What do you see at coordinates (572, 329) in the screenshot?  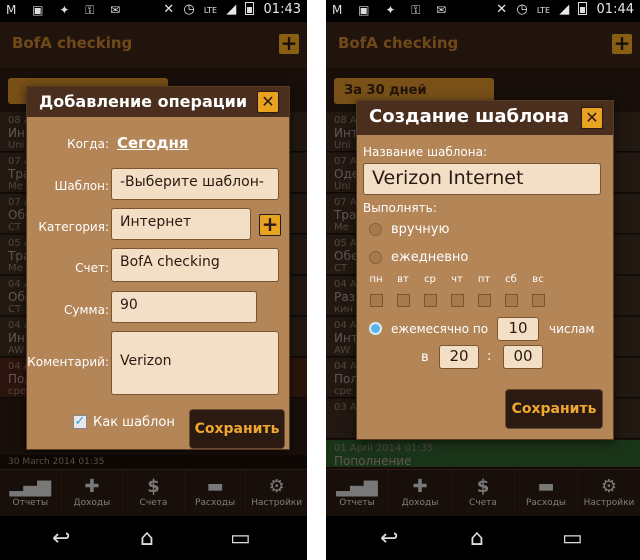 I see `monthly-suffix-label: числам` at bounding box center [572, 329].